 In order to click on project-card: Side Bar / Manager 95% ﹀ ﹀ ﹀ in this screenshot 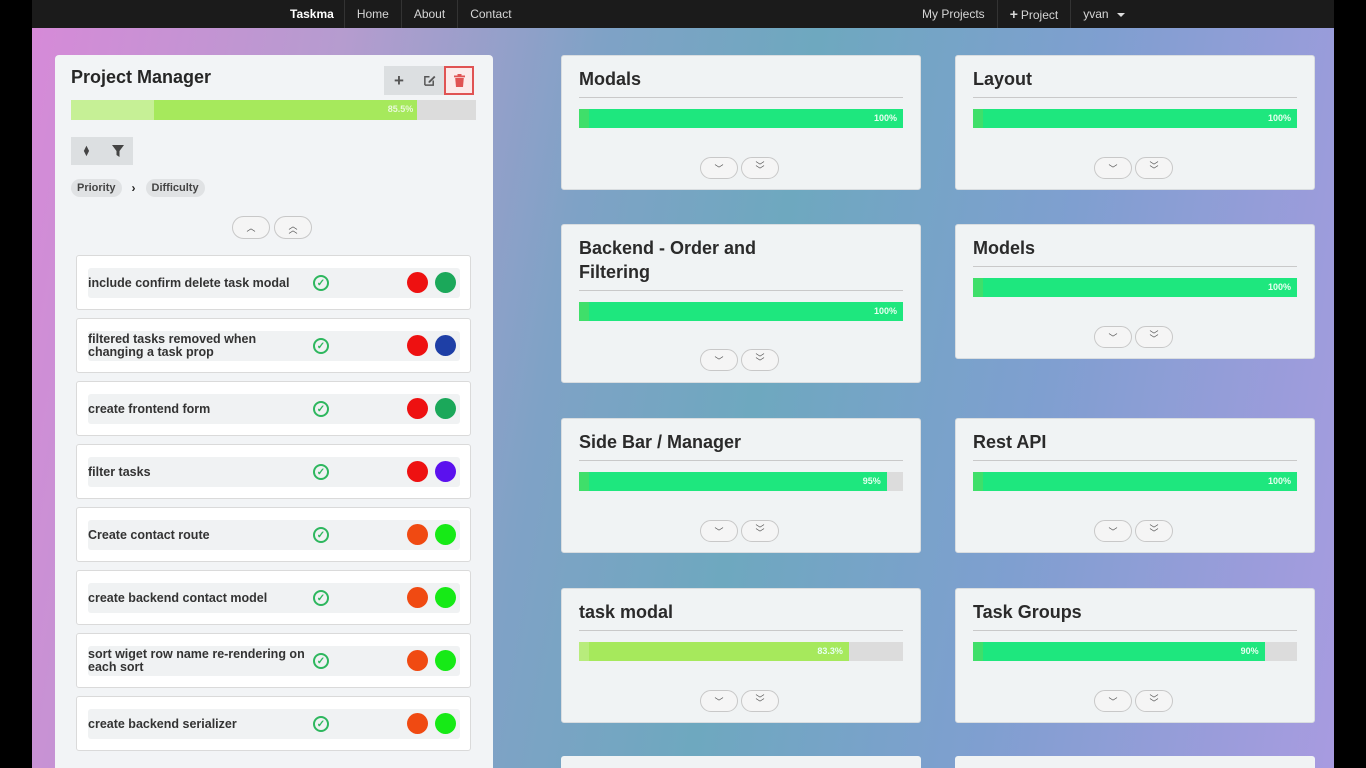, I will do `click(741, 485)`.